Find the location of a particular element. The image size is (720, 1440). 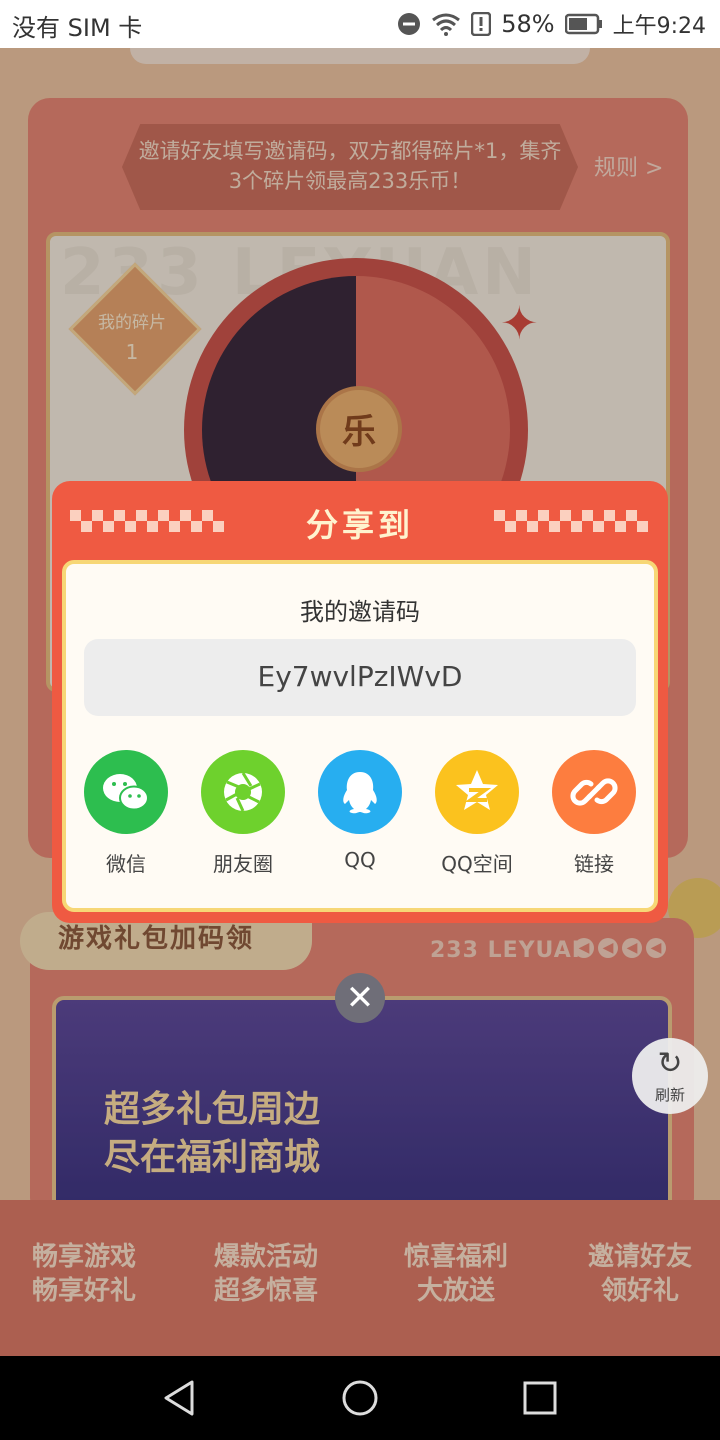

share-wechat-button: 微信 is located at coordinates (126, 813).